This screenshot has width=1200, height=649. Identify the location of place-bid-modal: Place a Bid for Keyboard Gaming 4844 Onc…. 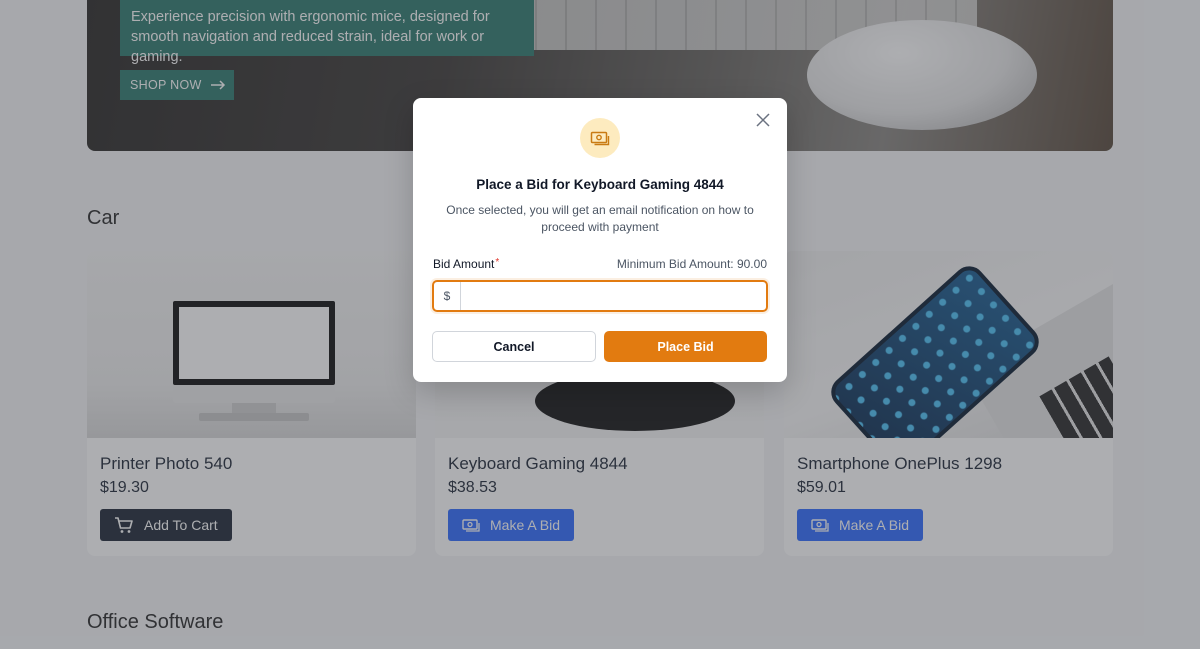
(600, 240).